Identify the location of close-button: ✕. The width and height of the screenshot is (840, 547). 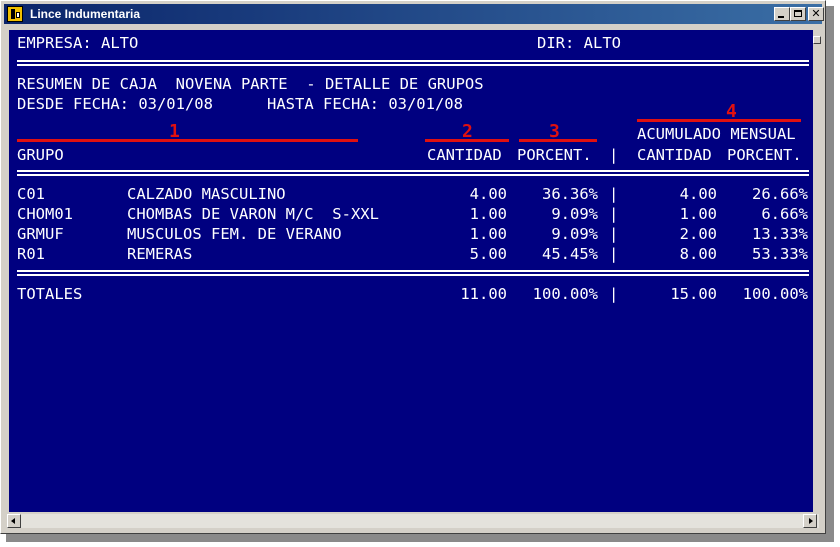
(816, 14).